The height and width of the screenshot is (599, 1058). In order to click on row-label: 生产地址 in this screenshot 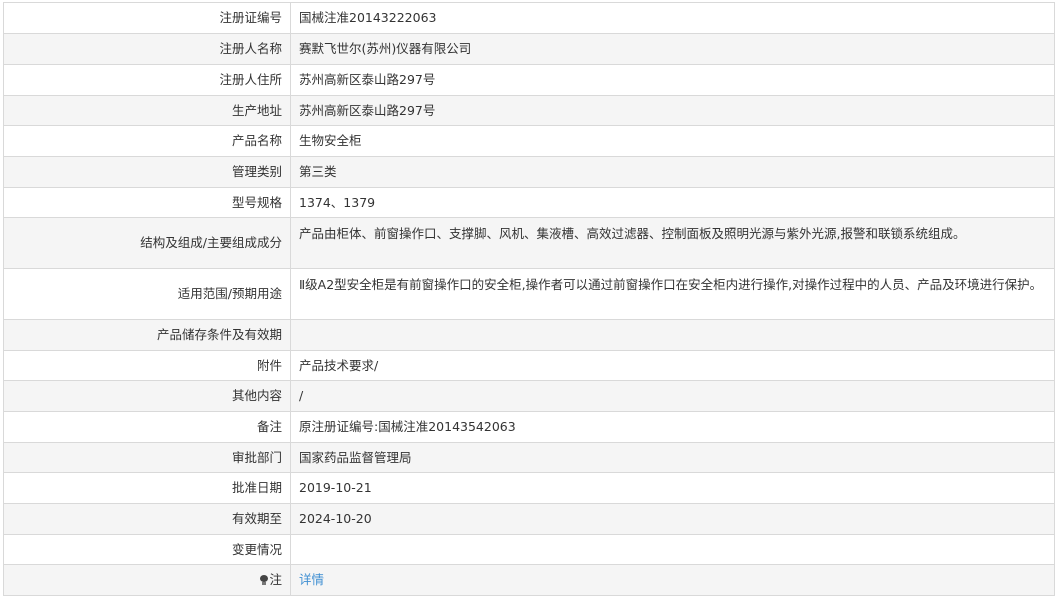, I will do `click(147, 110)`.